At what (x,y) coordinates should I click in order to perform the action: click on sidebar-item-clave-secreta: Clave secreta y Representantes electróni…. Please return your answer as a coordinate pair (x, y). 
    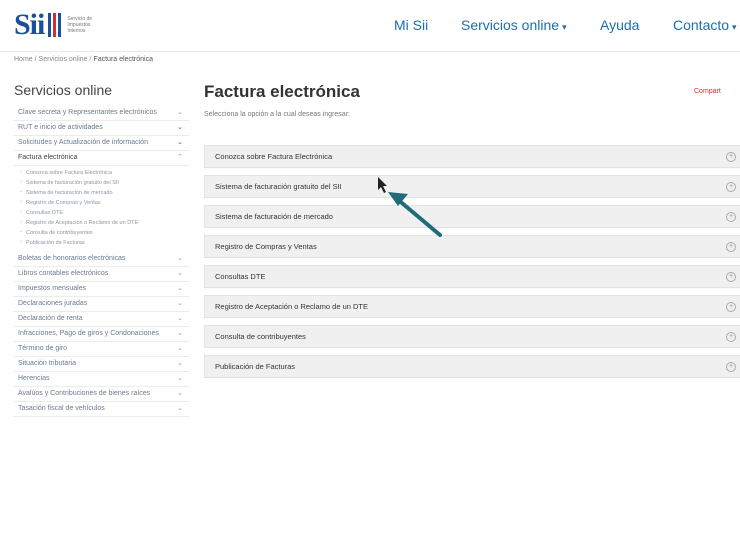
    Looking at the image, I should click on (101, 113).